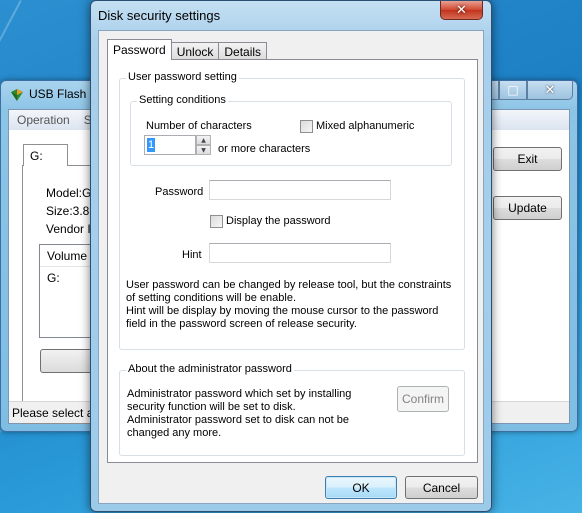 This screenshot has height=513, width=582. What do you see at coordinates (159, 15) in the screenshot?
I see `dialog-title: Disk security settings` at bounding box center [159, 15].